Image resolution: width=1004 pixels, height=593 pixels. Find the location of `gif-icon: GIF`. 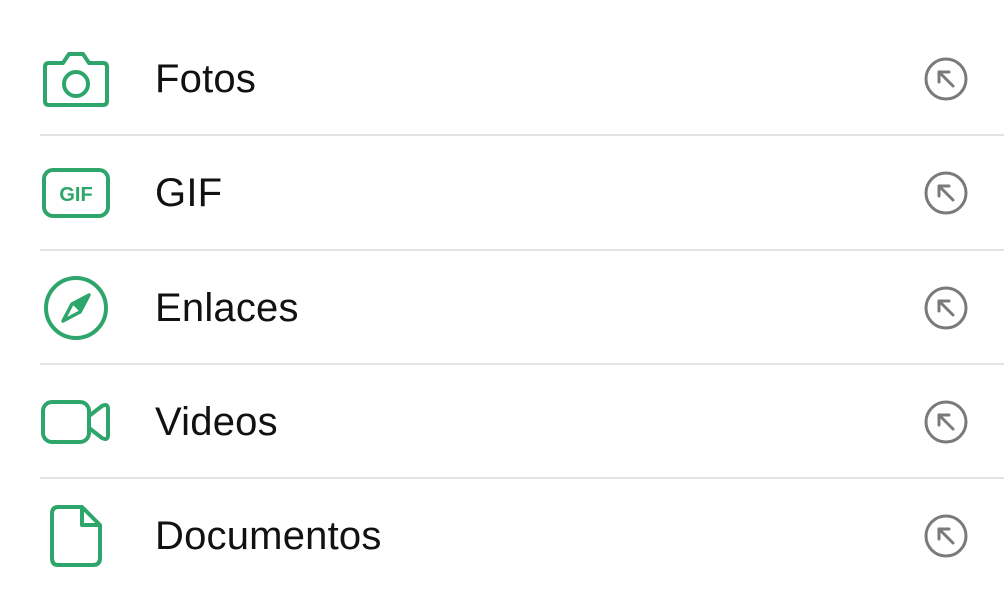

gif-icon: GIF is located at coordinates (76, 193).